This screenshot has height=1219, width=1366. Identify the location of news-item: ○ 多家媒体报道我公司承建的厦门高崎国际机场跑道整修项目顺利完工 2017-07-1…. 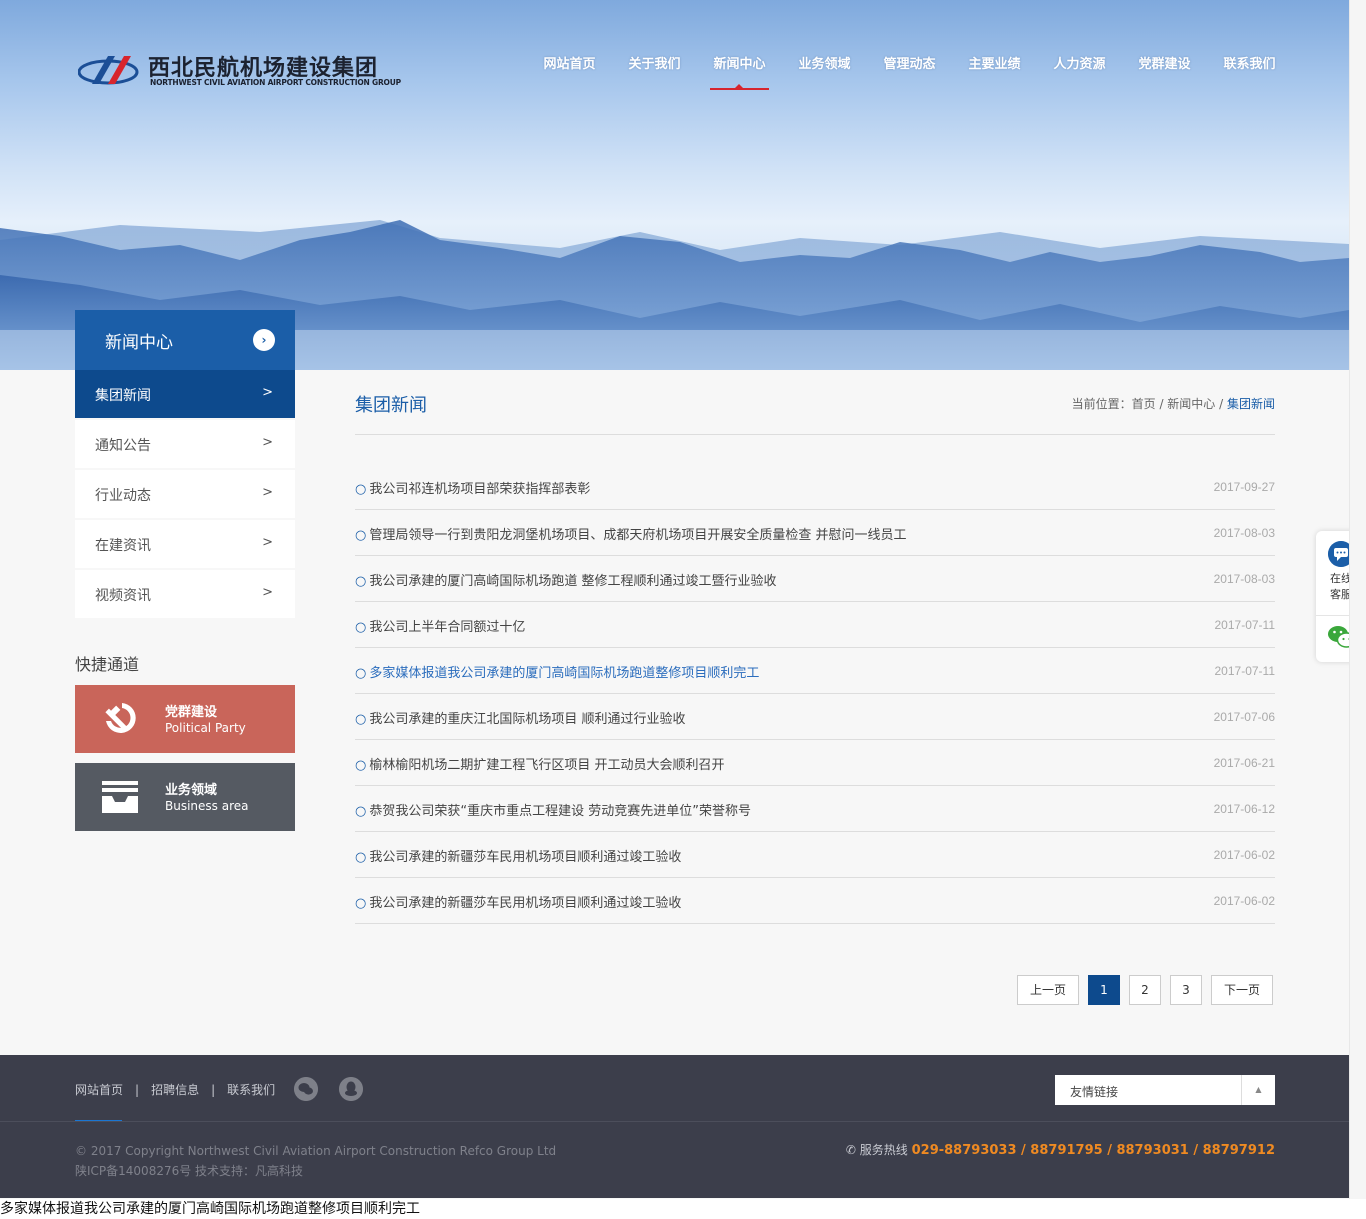
(815, 671).